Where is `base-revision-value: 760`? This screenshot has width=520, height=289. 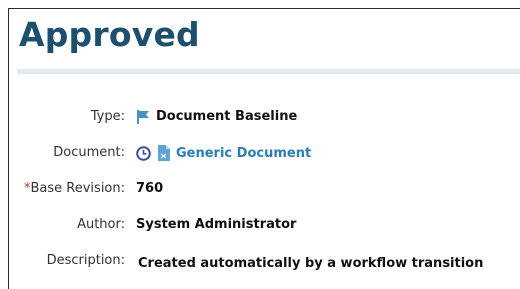 base-revision-value: 760 is located at coordinates (150, 188).